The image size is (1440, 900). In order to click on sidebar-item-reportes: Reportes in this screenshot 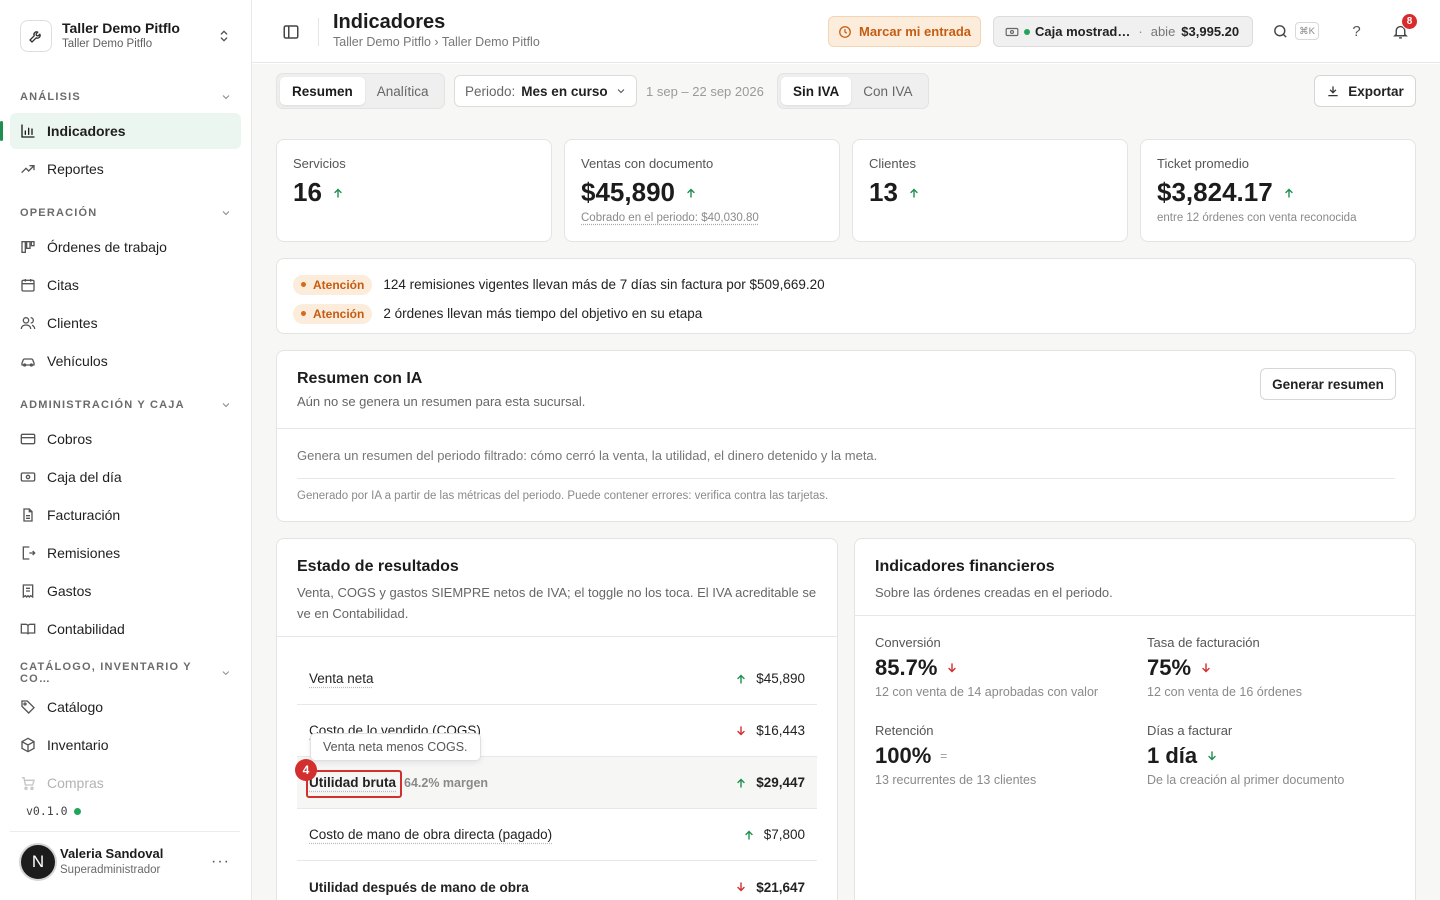, I will do `click(125, 169)`.